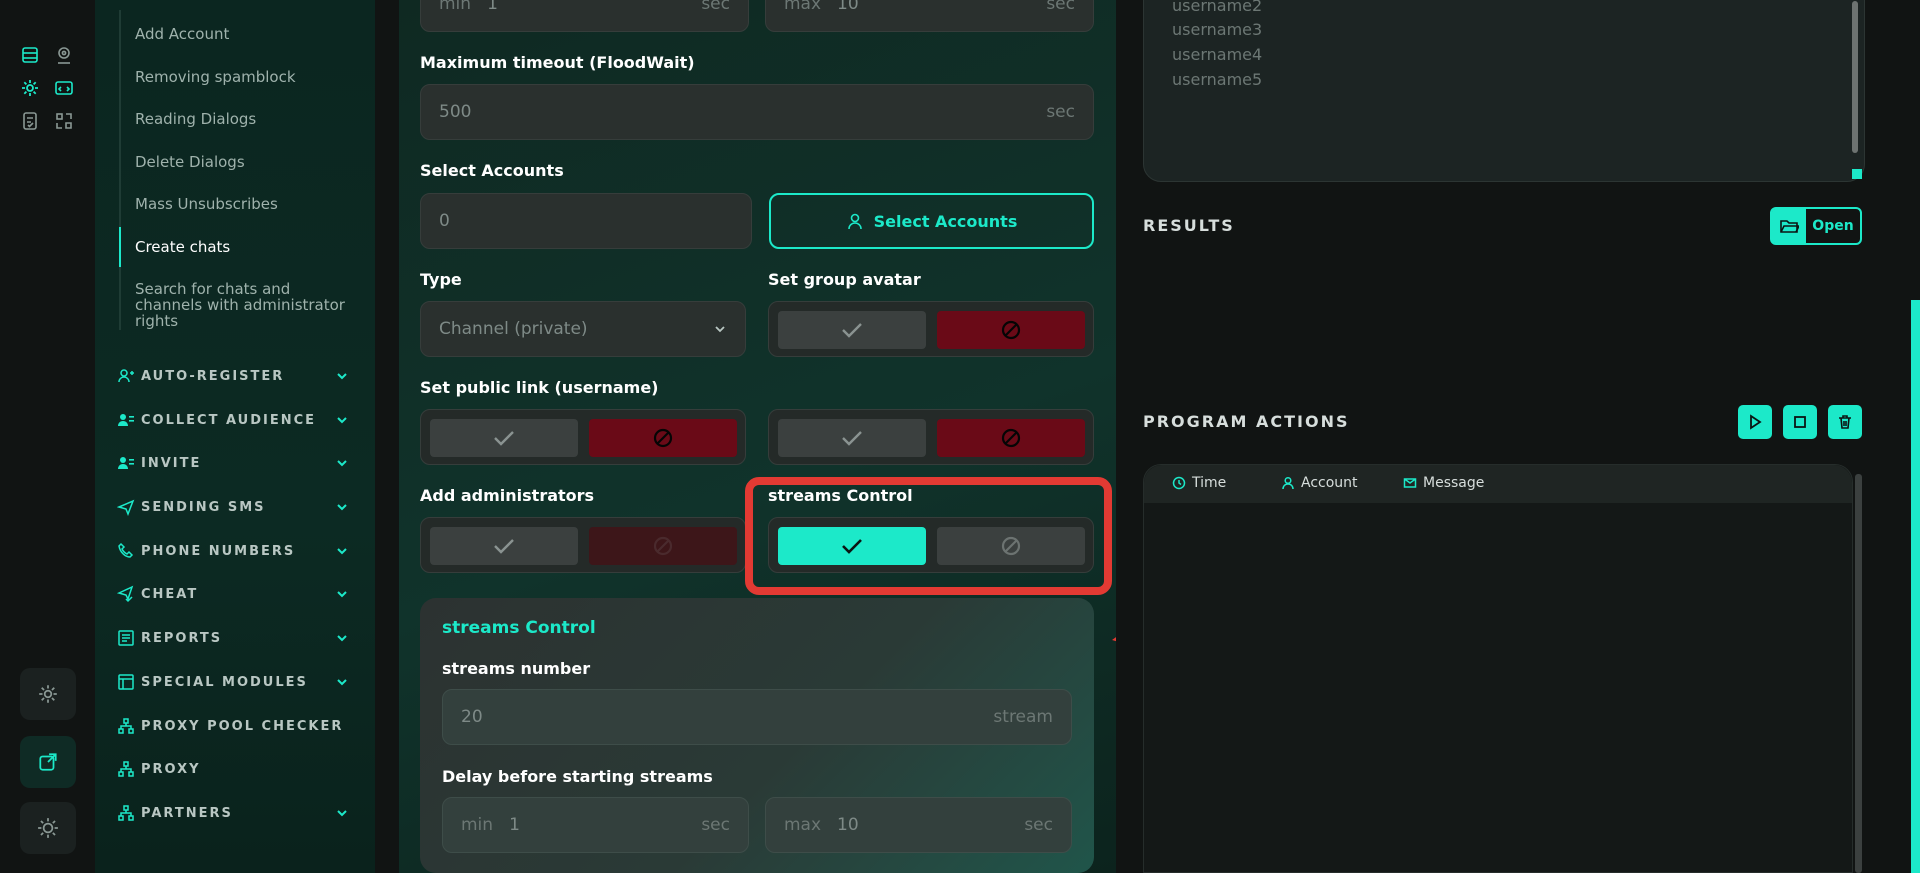 This screenshot has height=873, width=1920. Describe the element at coordinates (1246, 421) in the screenshot. I see `program-actions-title: PROGRAM ACTIONS` at that location.